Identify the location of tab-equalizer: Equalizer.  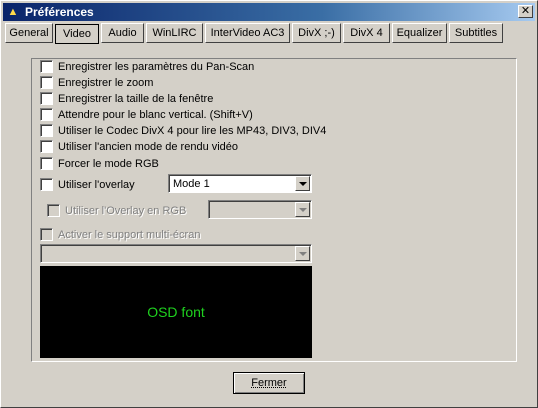
(419, 33).